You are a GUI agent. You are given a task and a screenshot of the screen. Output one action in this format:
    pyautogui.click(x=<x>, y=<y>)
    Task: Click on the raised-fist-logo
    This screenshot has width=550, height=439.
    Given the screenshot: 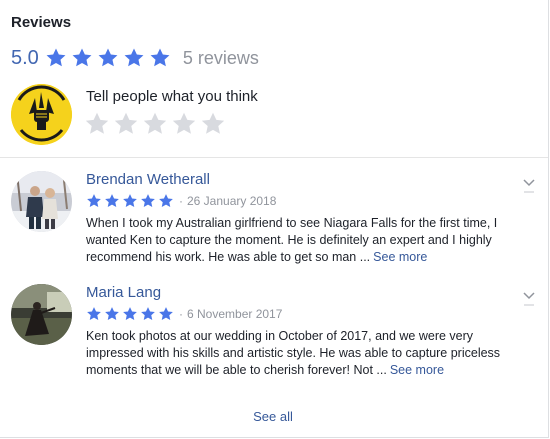 What is the action you would take?
    pyautogui.click(x=41, y=114)
    